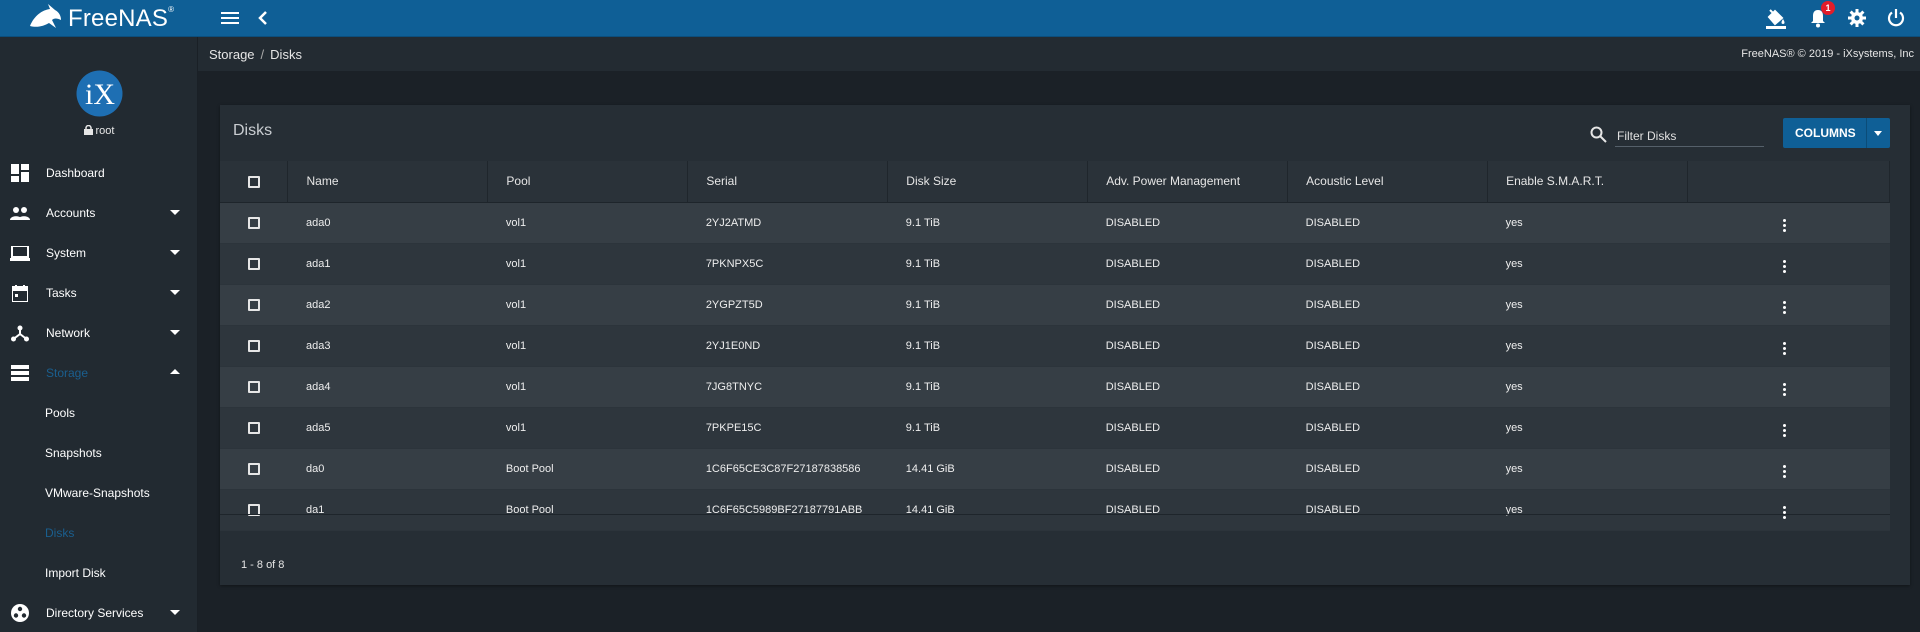 Image resolution: width=1920 pixels, height=632 pixels. I want to click on breadcrumb-disks: Disks, so click(286, 54).